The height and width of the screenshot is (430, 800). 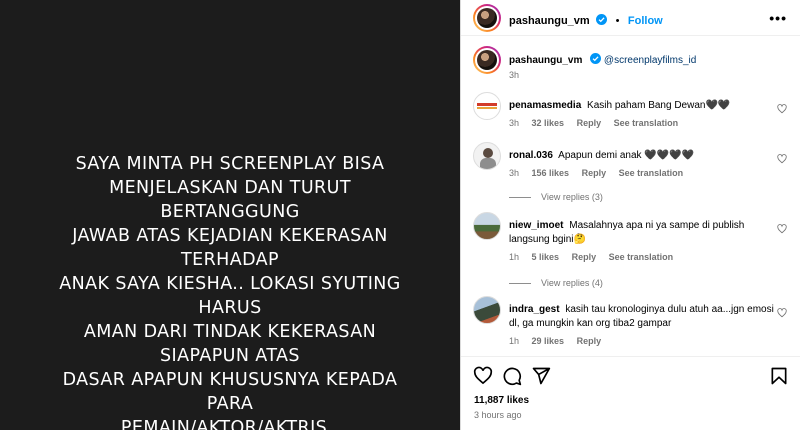 What do you see at coordinates (626, 155) in the screenshot?
I see `comment-text: Apapun demi anak 🖤🖤🖤🖤` at bounding box center [626, 155].